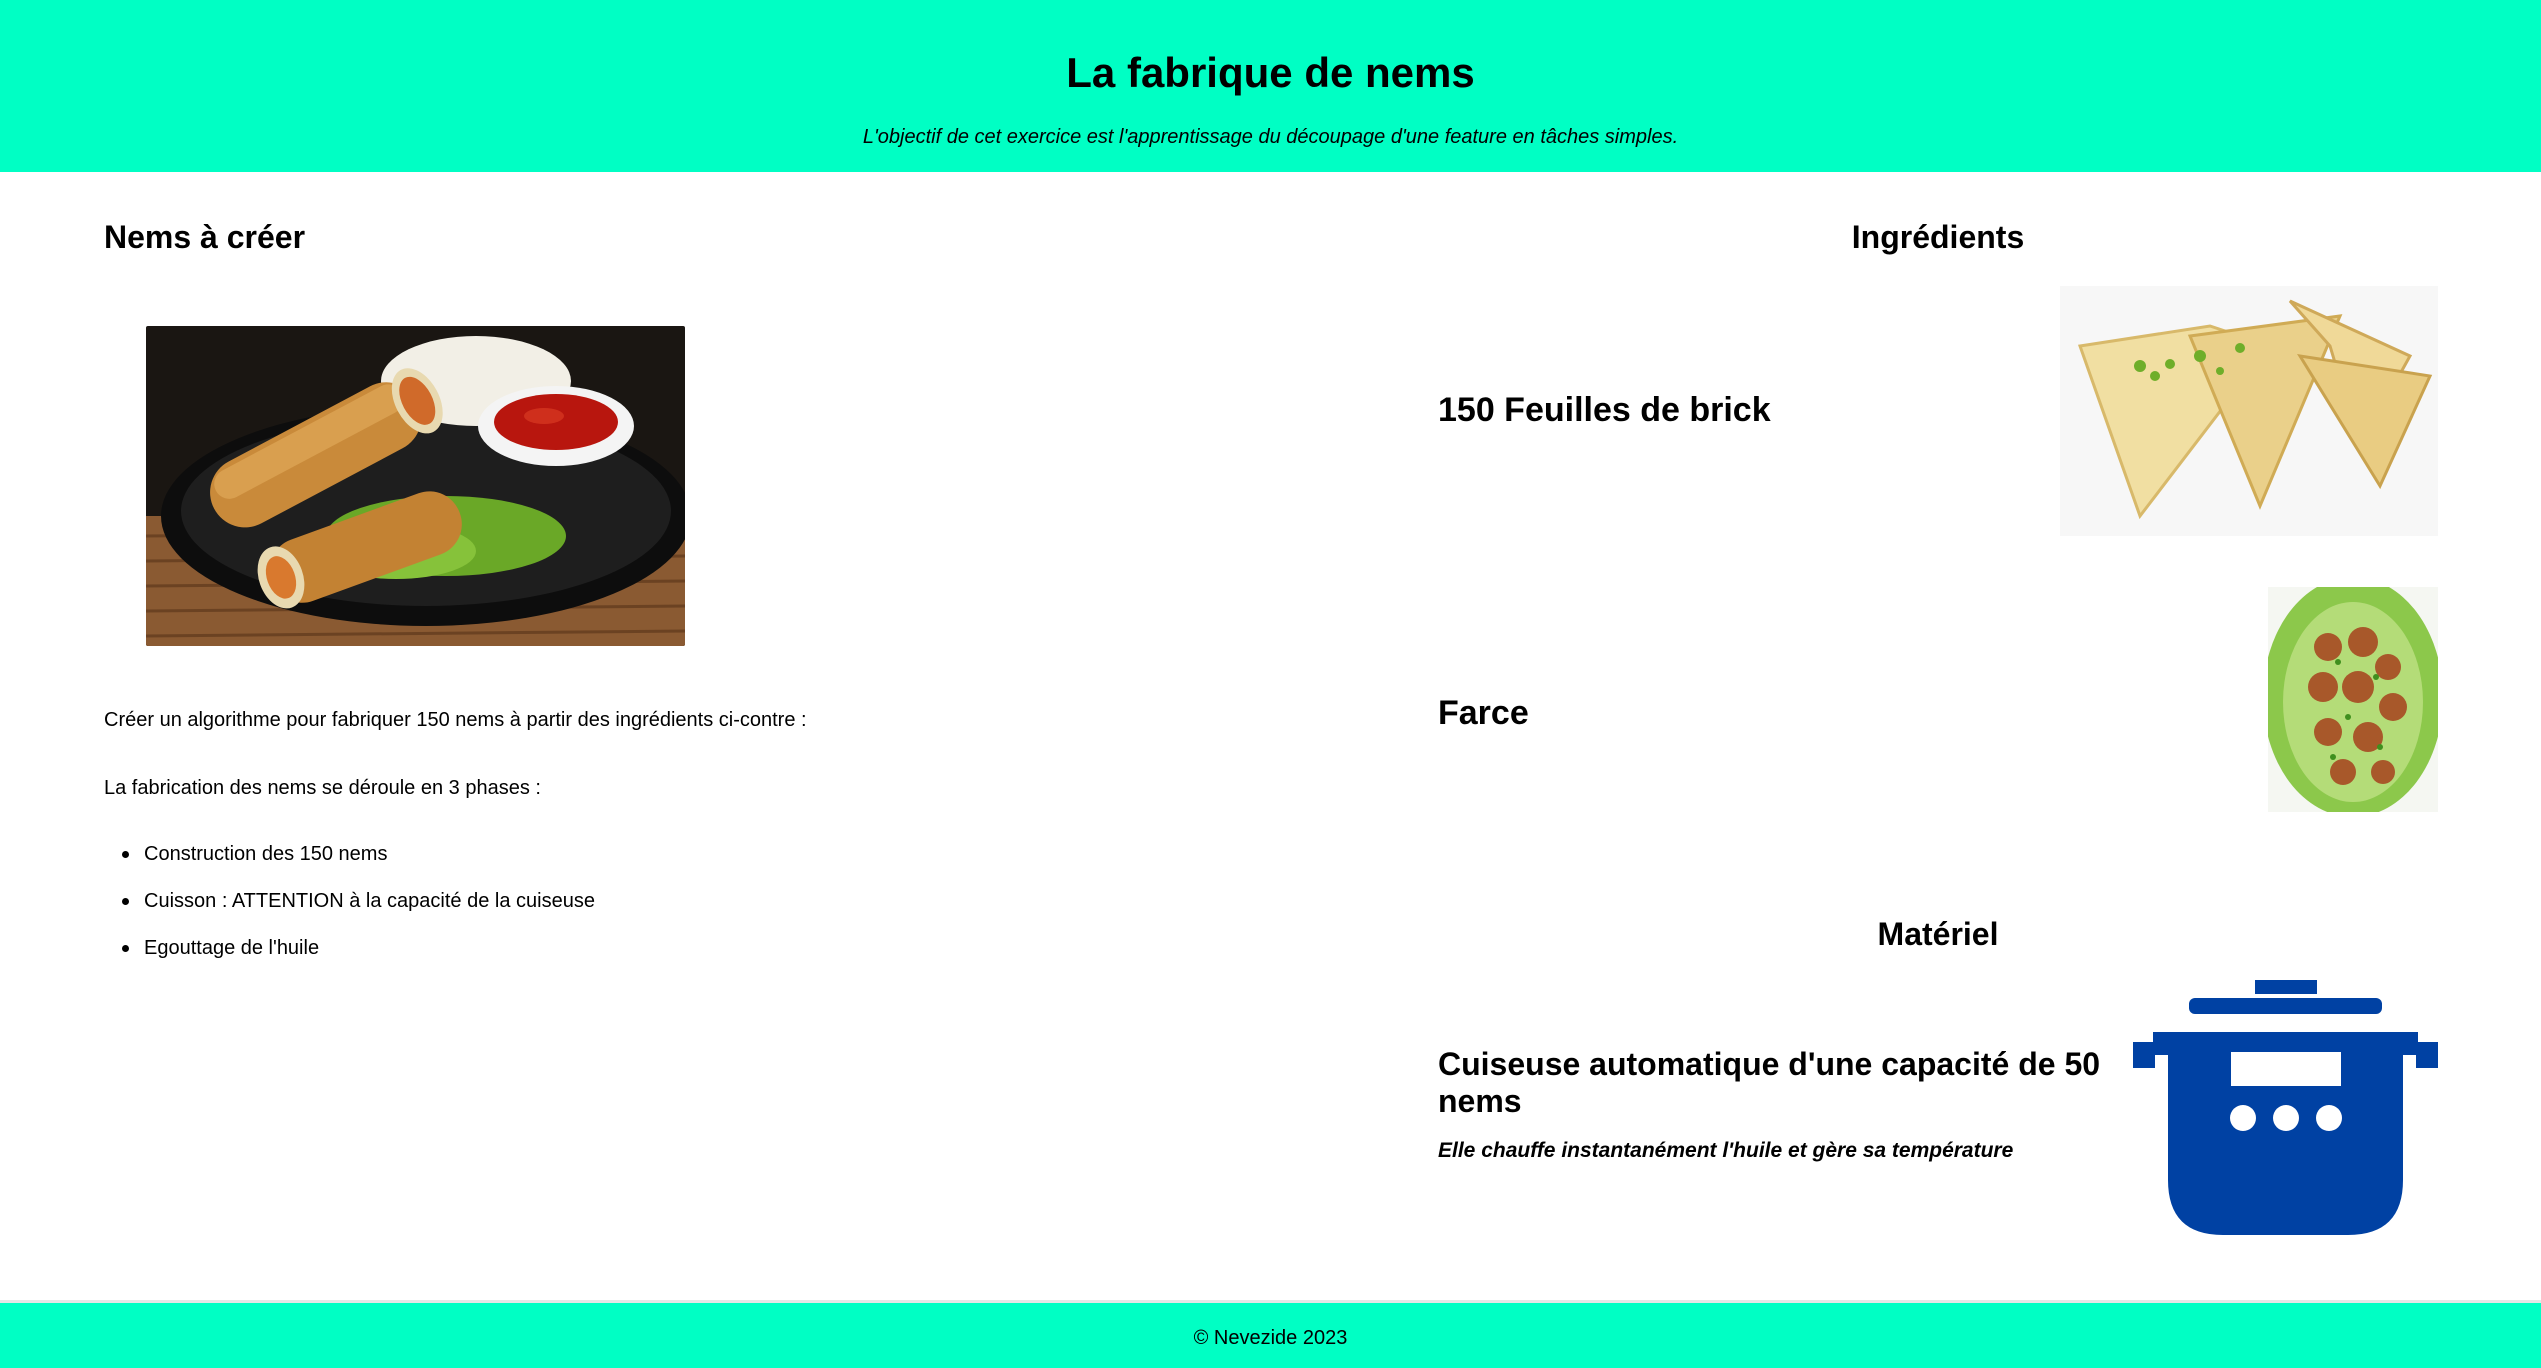  I want to click on cooker-icon, so click(2285, 1107).